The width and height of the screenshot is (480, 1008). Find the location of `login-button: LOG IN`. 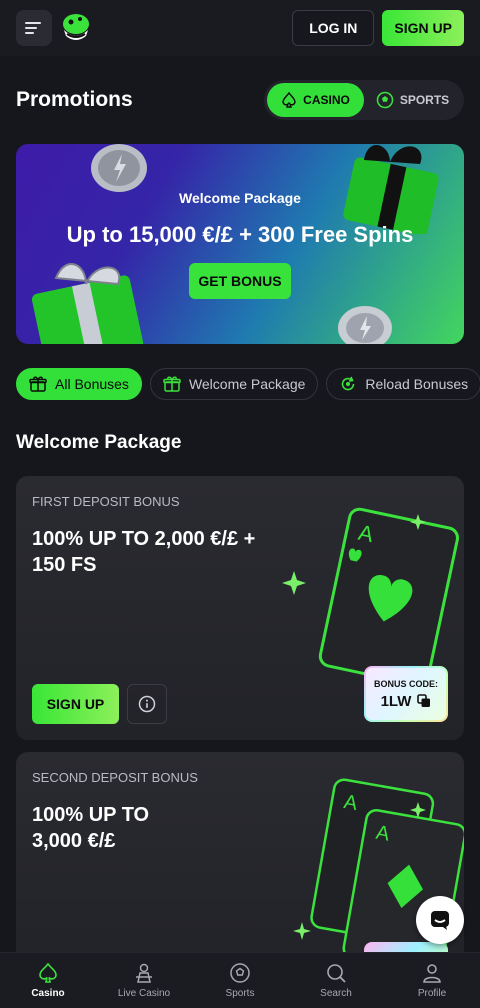

login-button: LOG IN is located at coordinates (333, 28).